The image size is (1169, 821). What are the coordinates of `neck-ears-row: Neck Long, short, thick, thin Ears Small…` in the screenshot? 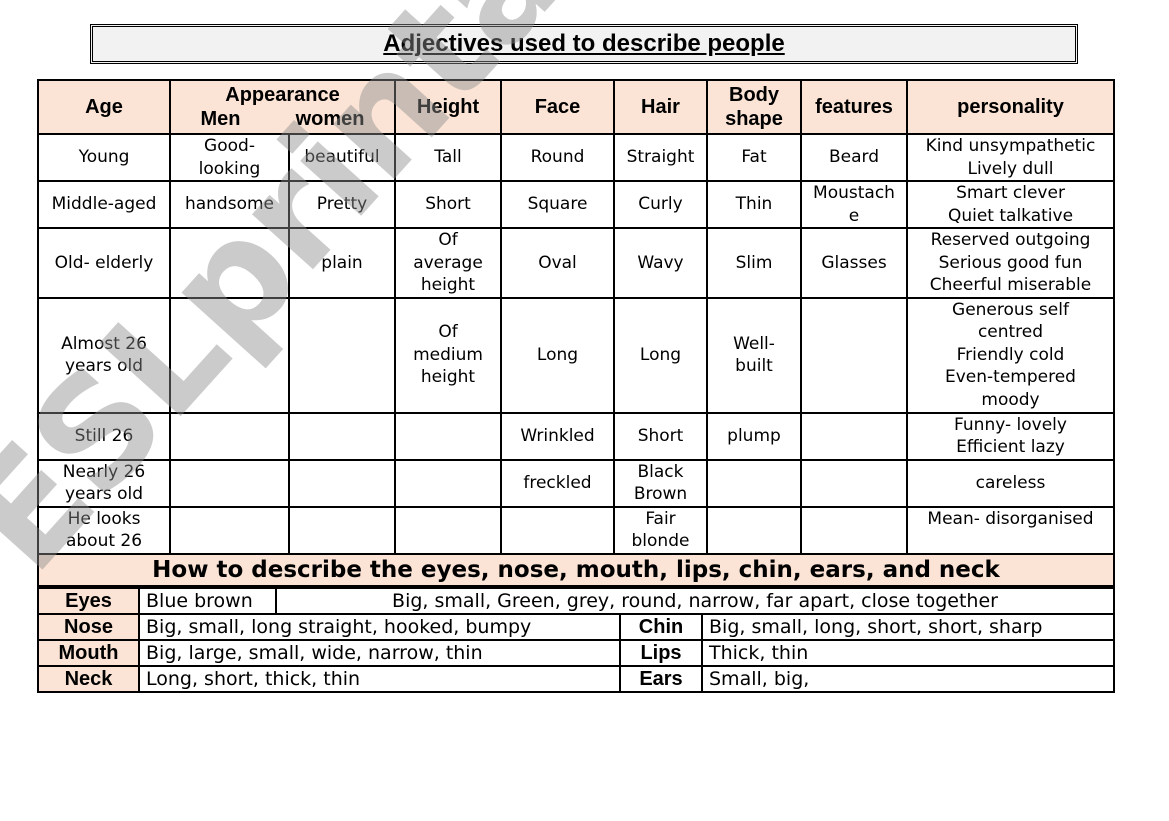 It's located at (576, 679).